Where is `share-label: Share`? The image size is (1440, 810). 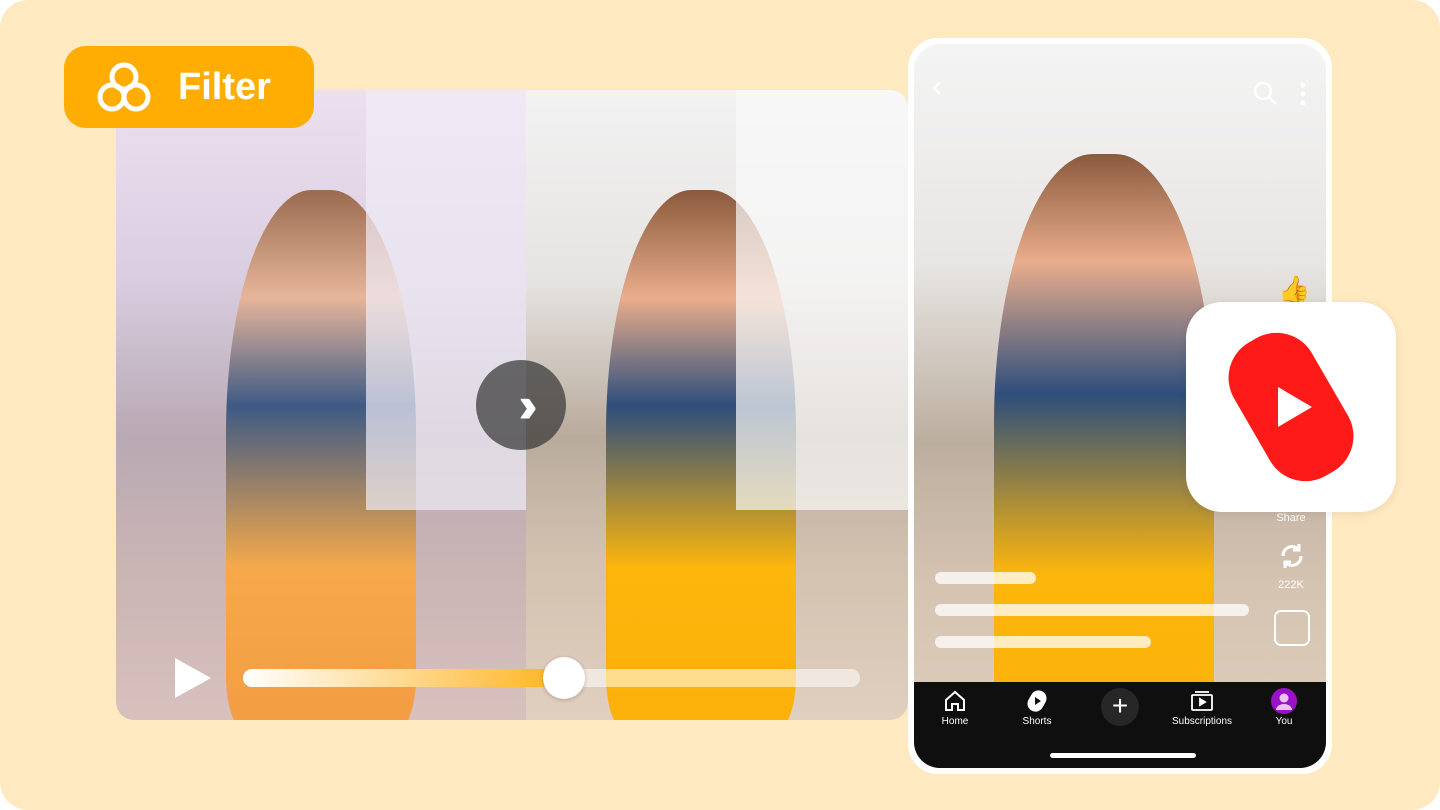 share-label: Share is located at coordinates (1291, 518).